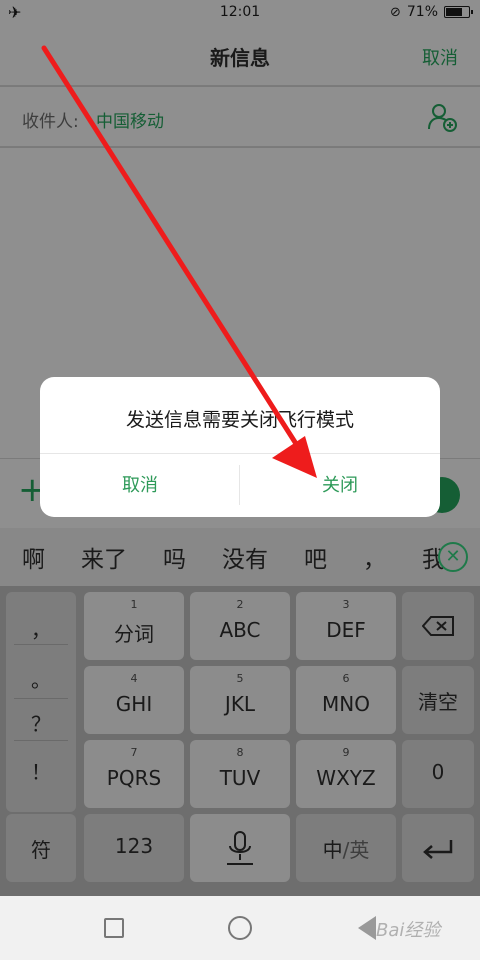  Describe the element at coordinates (41, 848) in the screenshot. I see `symbol-key: 符` at that location.